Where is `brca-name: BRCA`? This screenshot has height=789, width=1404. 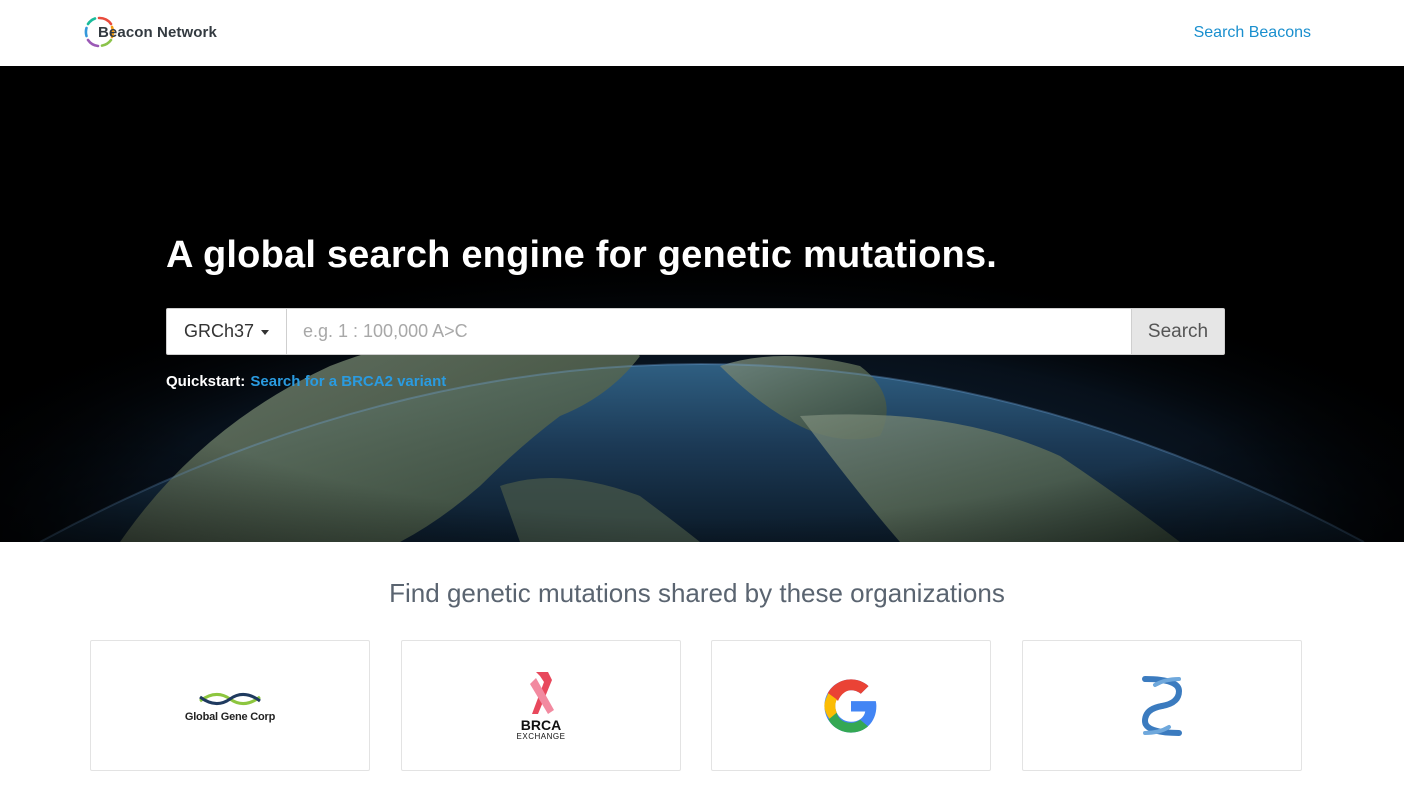 brca-name: BRCA is located at coordinates (541, 724).